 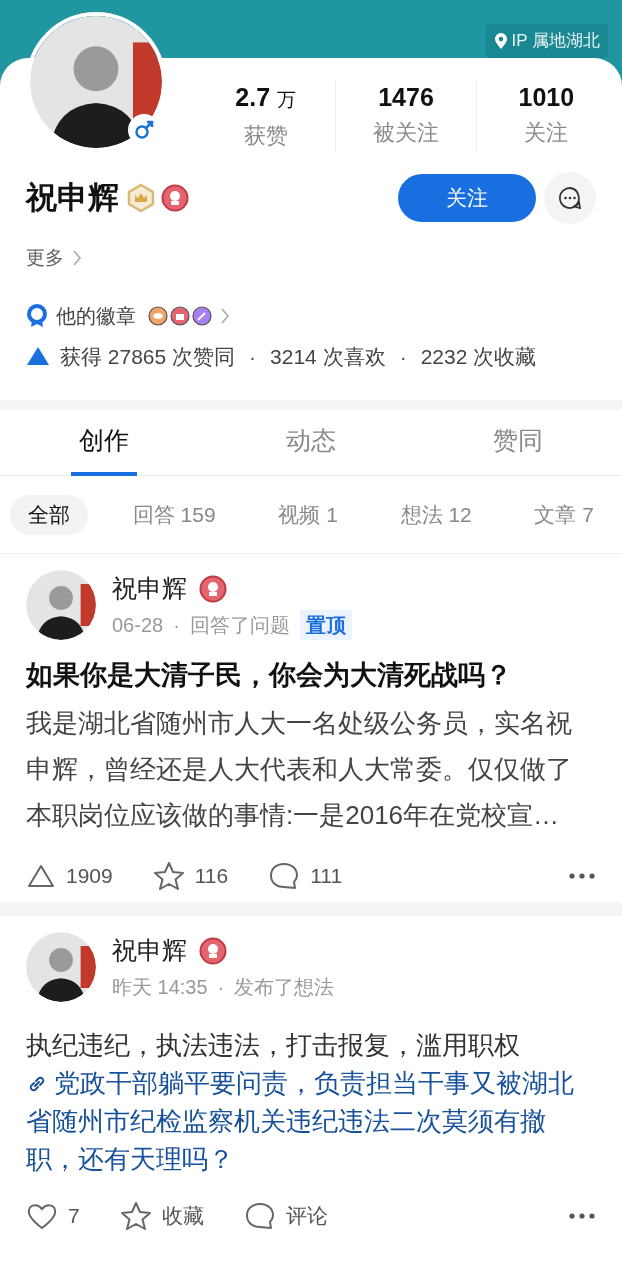 I want to click on profile-name: 祝申辉, so click(x=72, y=197).